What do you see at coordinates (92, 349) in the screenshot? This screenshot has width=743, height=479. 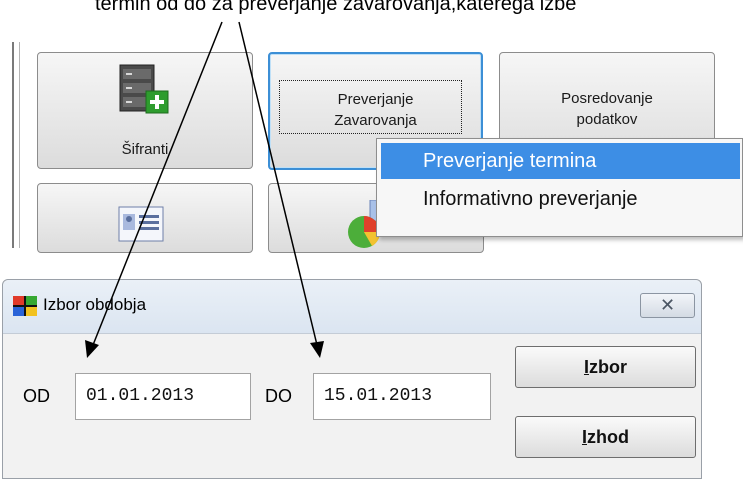 I see `arrow-head-from-date` at bounding box center [92, 349].